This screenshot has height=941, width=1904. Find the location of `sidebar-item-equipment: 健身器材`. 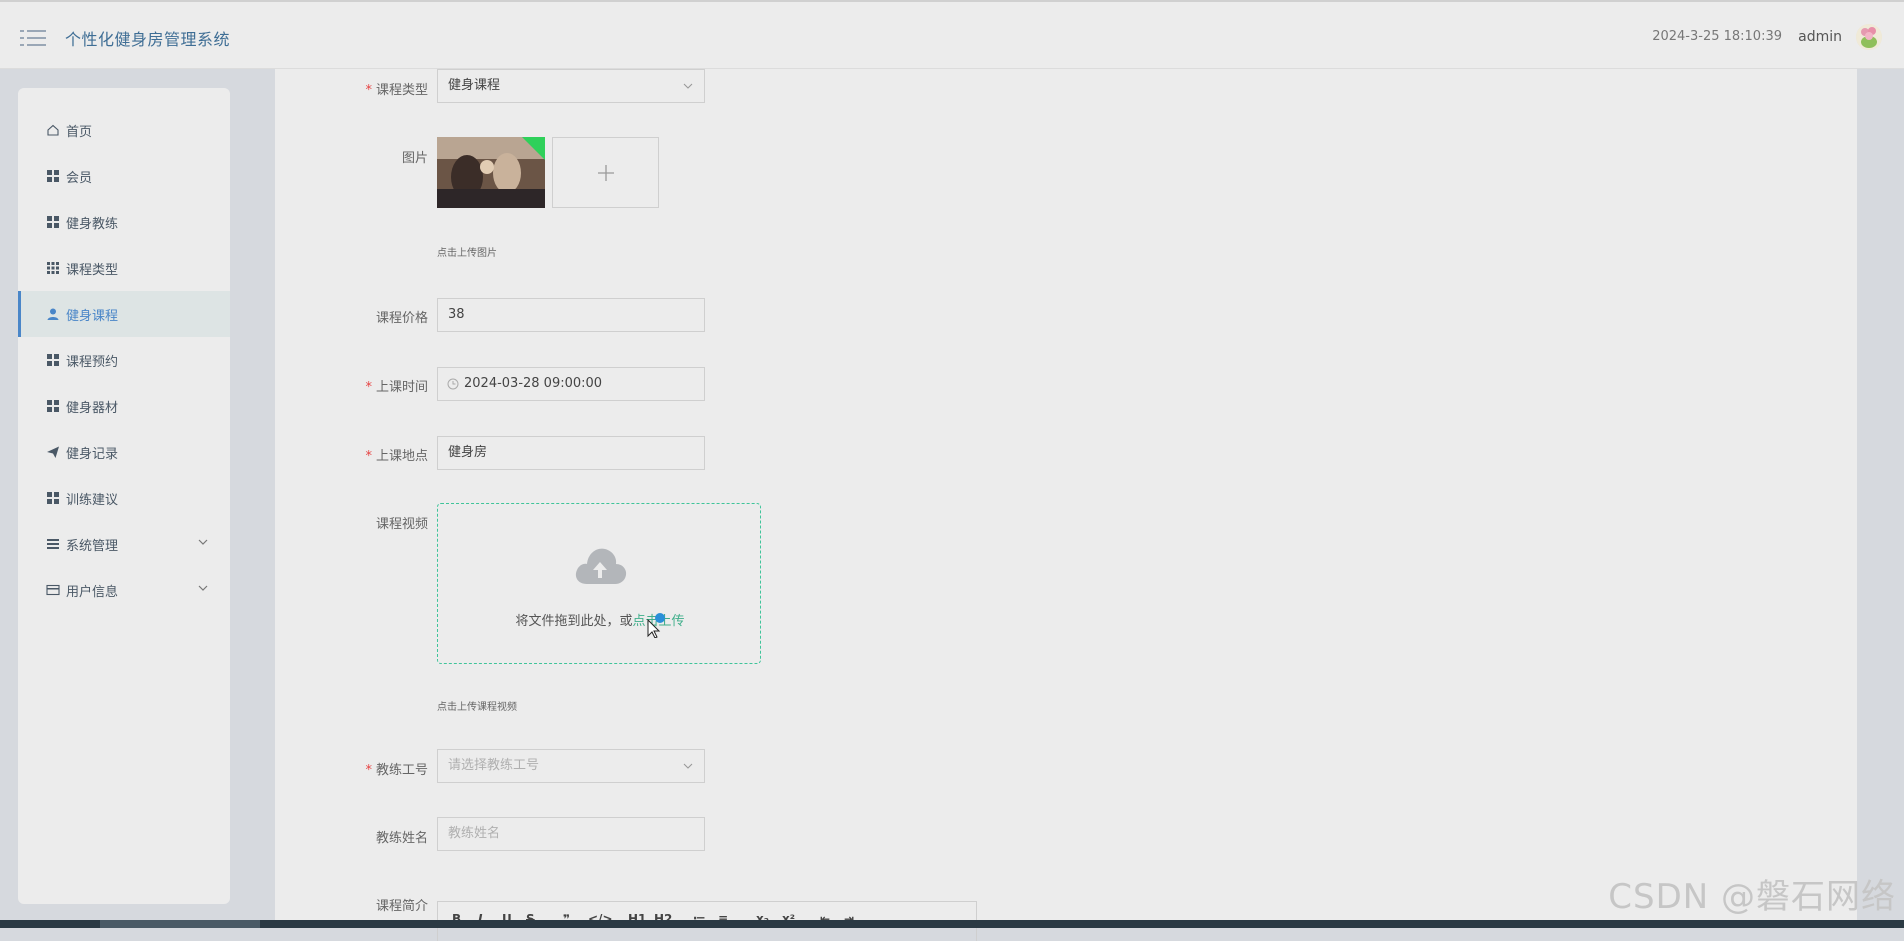

sidebar-item-equipment: 健身器材 is located at coordinates (124, 406).